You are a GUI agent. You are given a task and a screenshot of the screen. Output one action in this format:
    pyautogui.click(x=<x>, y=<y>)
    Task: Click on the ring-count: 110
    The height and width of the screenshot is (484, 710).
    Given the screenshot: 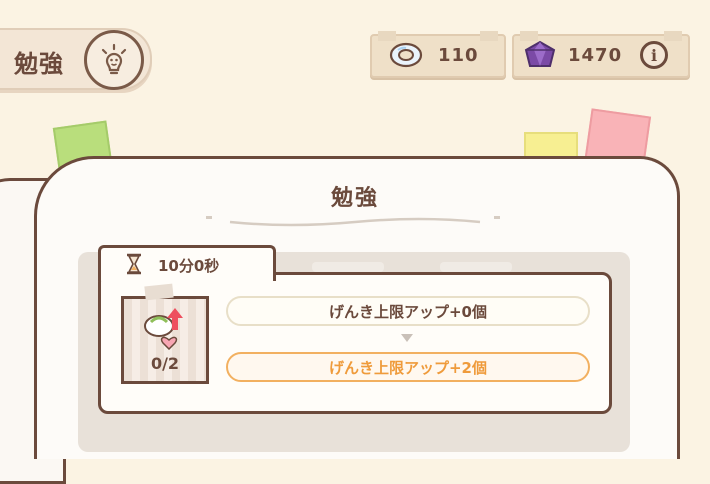 What is the action you would take?
    pyautogui.click(x=458, y=55)
    